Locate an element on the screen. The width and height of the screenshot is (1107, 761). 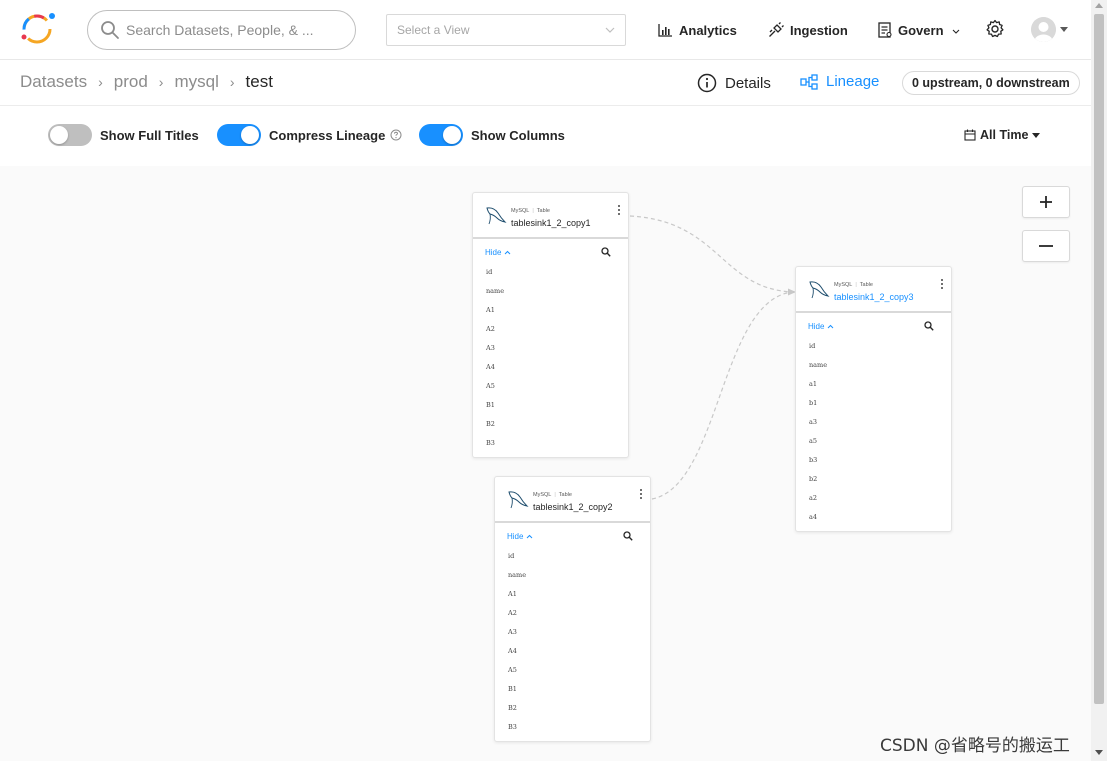
node-title: tablesink1_2_copy3 is located at coordinates (874, 297).